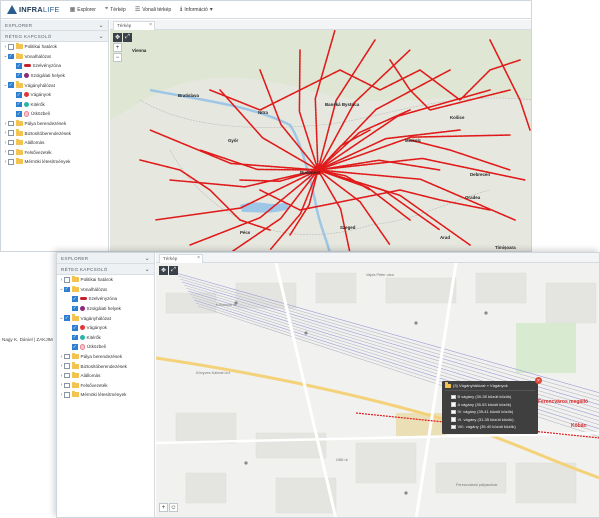  I want to click on app-logo: INFRALIFE, so click(33, 9).